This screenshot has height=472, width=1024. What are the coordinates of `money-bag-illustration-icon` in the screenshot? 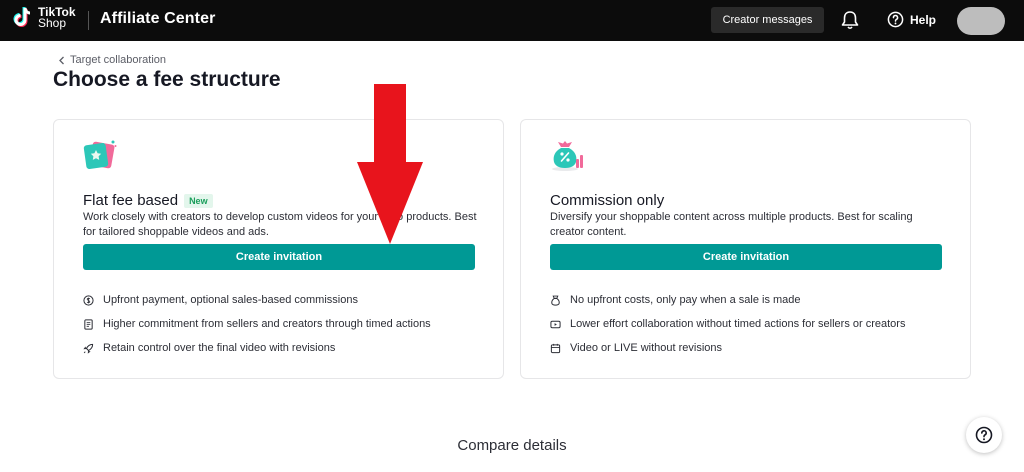 It's located at (567, 156).